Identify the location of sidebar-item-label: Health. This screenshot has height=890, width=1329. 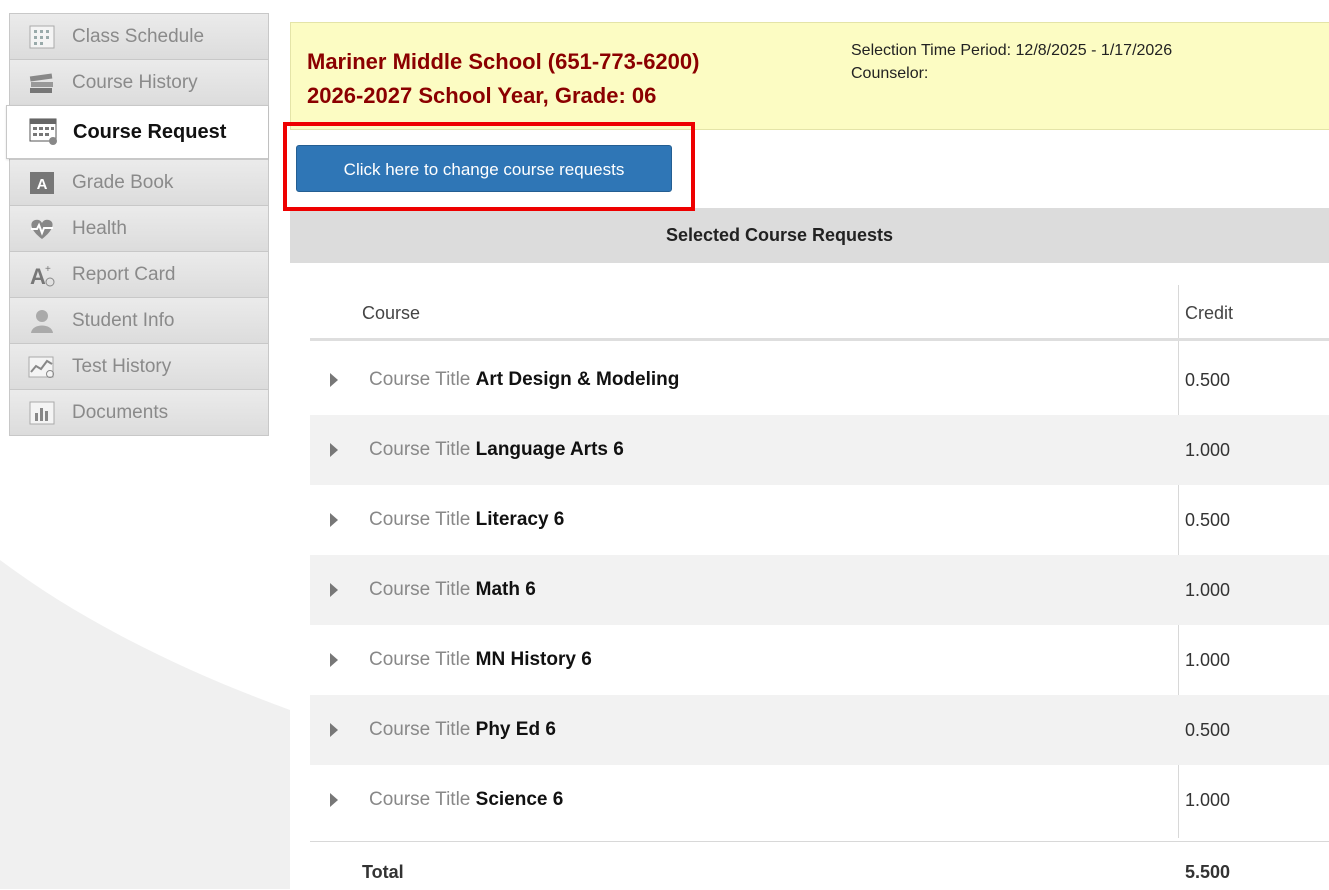
(99, 228).